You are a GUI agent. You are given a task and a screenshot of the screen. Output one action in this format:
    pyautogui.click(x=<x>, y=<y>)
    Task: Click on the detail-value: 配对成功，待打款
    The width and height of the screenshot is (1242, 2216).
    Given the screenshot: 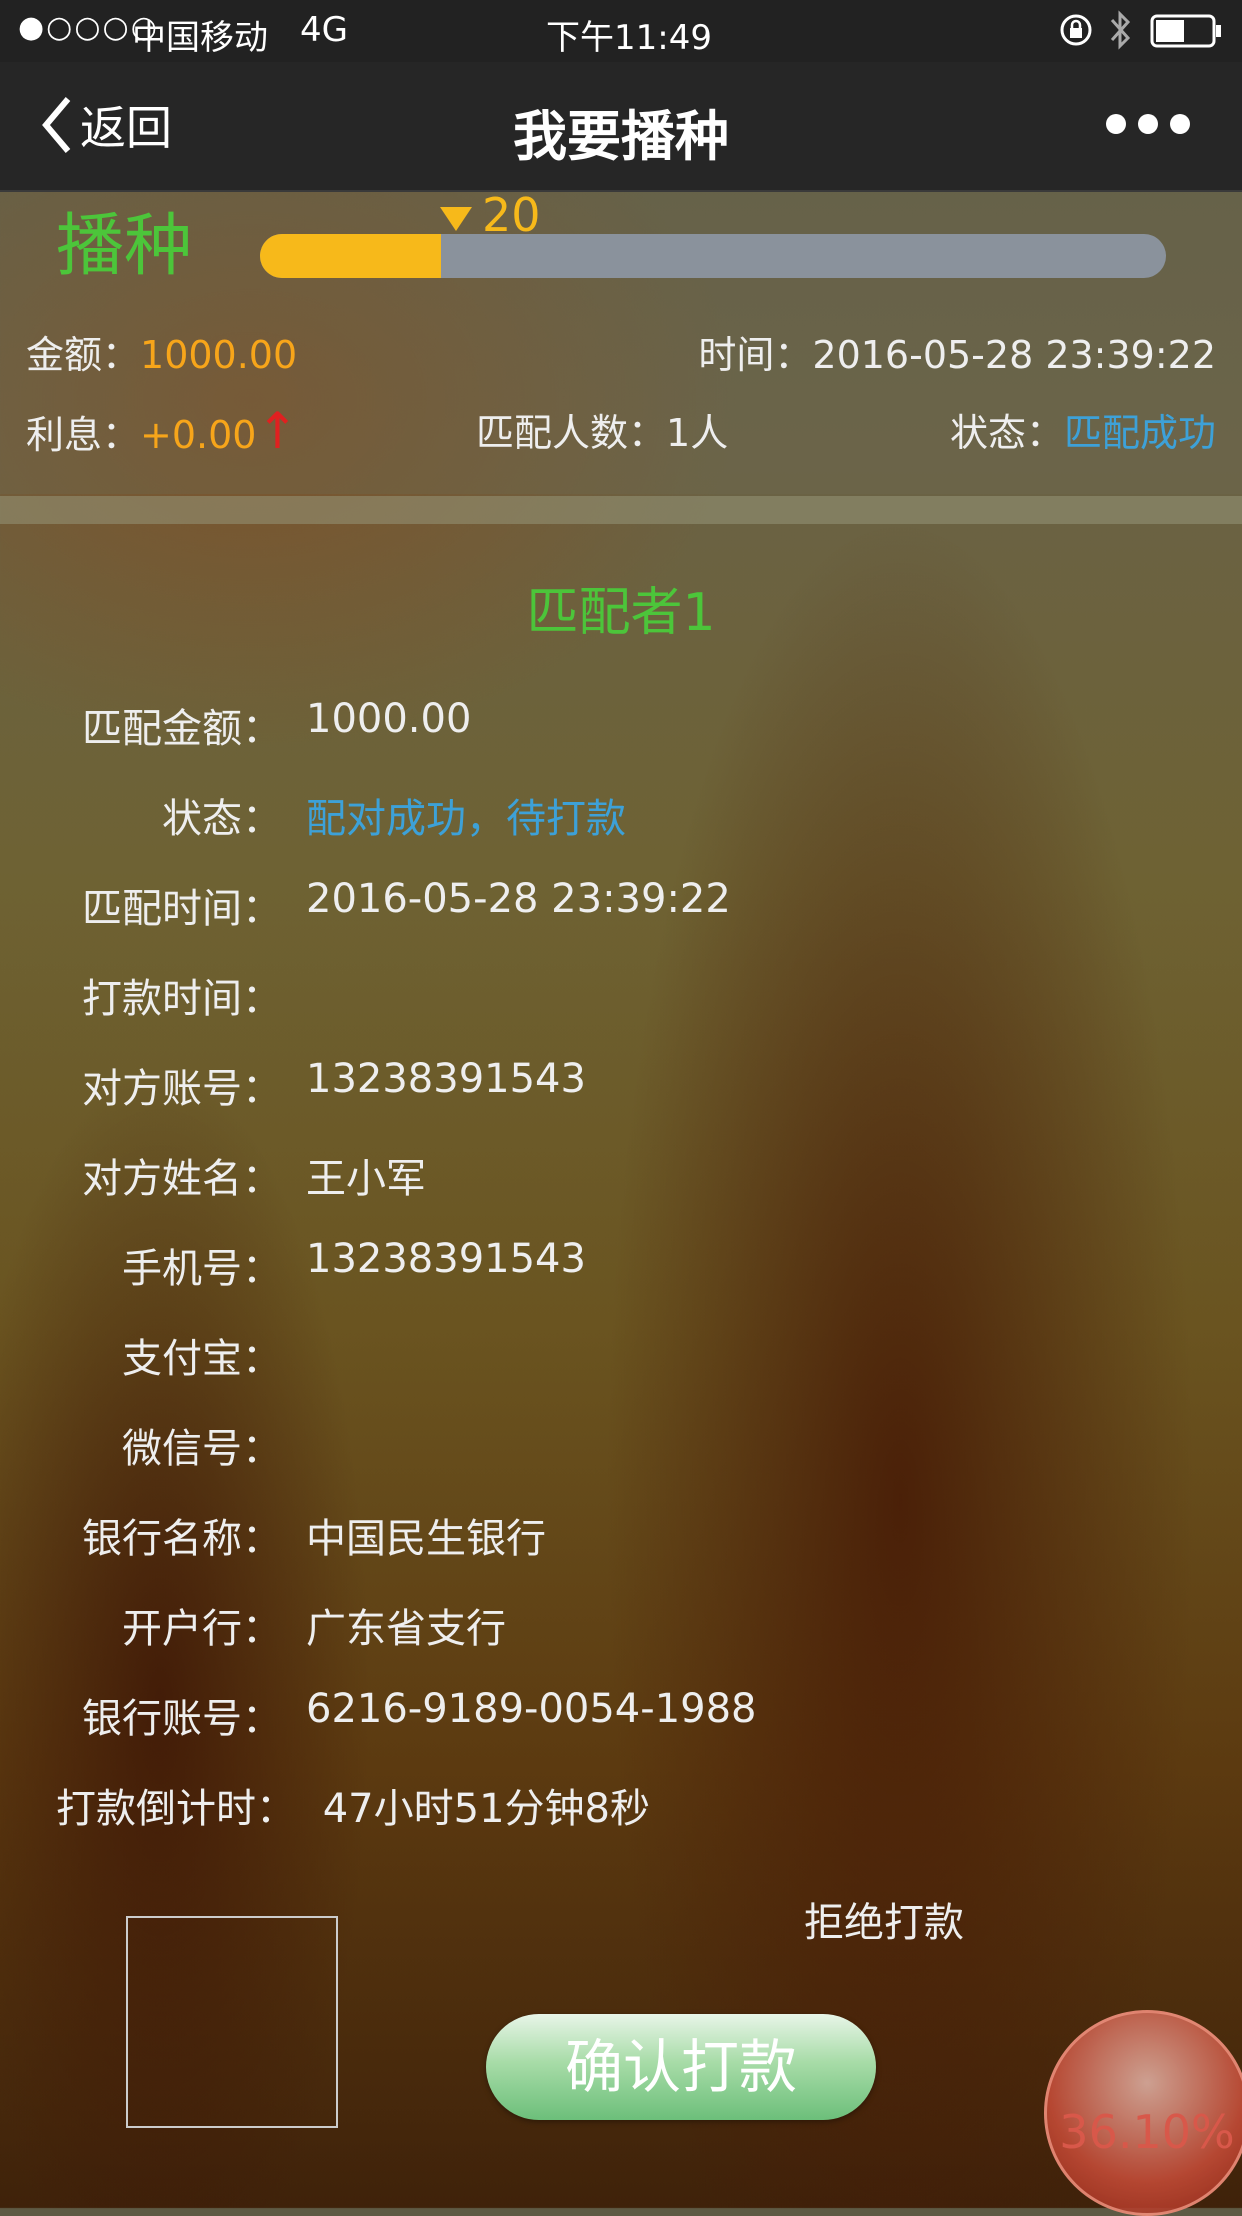 What is the action you would take?
    pyautogui.click(x=466, y=819)
    